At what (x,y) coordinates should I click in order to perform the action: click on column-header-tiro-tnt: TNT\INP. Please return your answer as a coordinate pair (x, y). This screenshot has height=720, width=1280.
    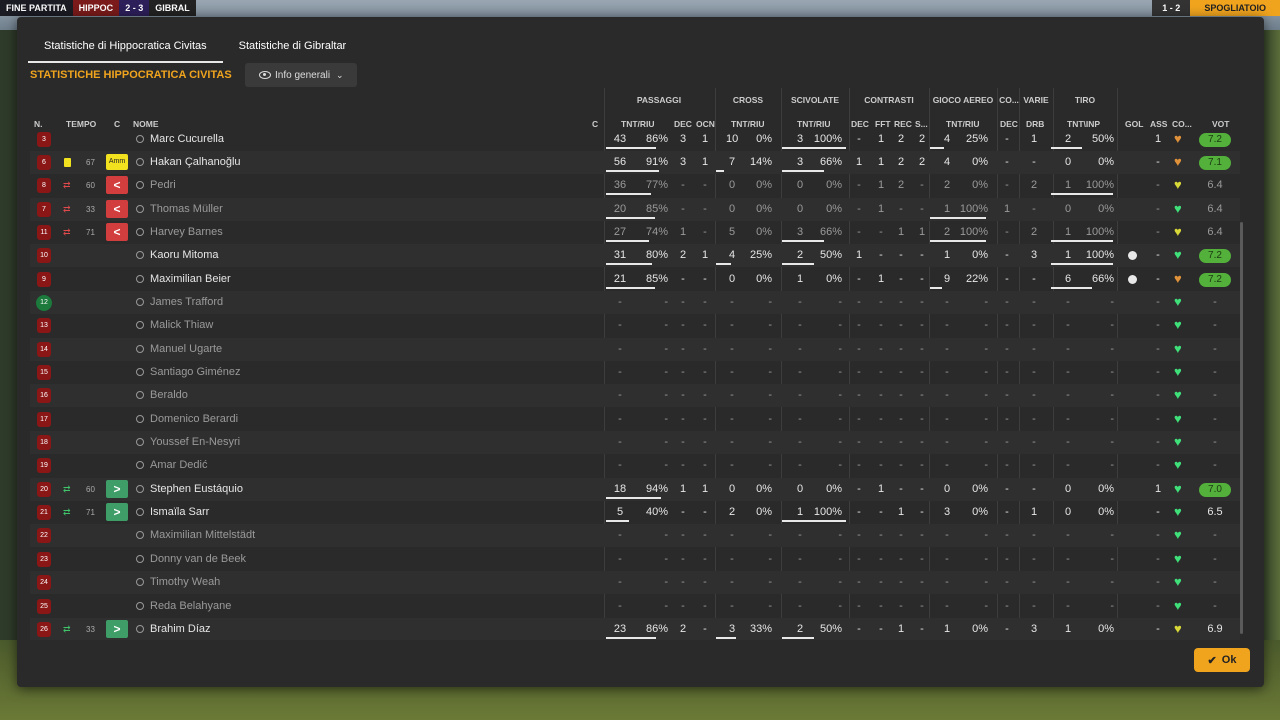
    Looking at the image, I should click on (1083, 124).